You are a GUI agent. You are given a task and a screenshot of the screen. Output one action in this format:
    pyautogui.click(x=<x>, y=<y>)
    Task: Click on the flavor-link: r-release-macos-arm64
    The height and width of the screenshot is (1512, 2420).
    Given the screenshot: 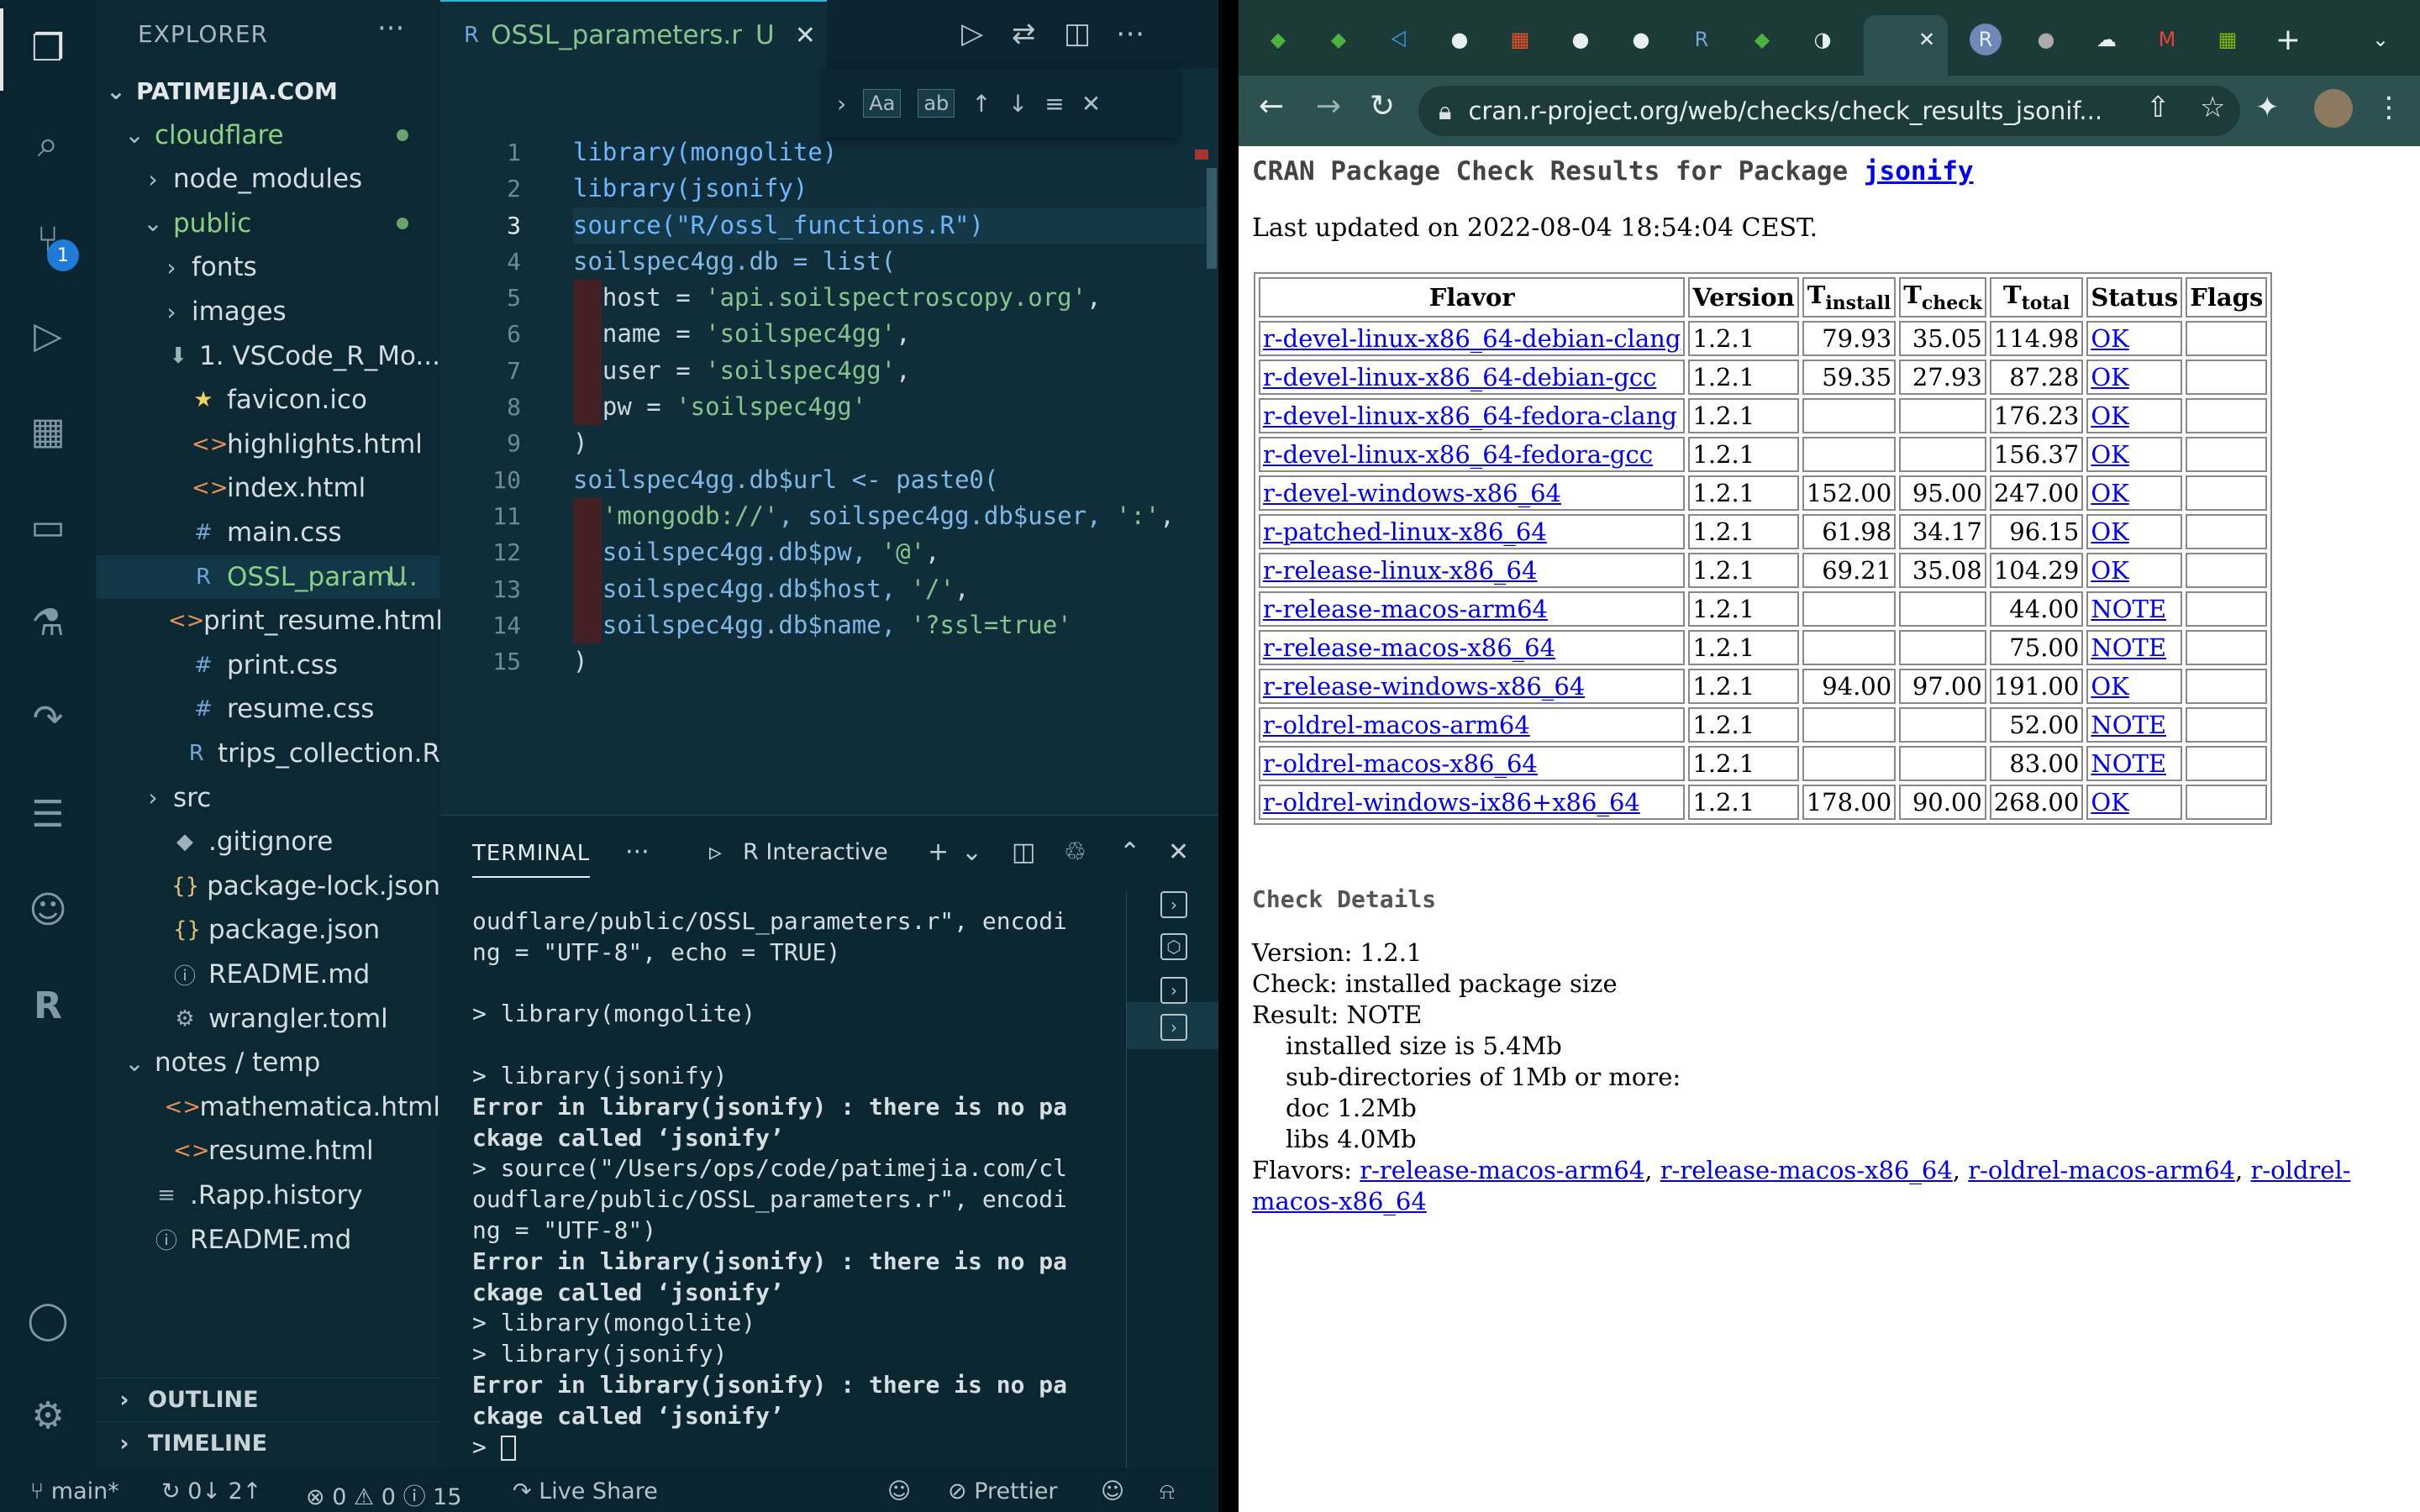 What is the action you would take?
    pyautogui.click(x=1406, y=609)
    